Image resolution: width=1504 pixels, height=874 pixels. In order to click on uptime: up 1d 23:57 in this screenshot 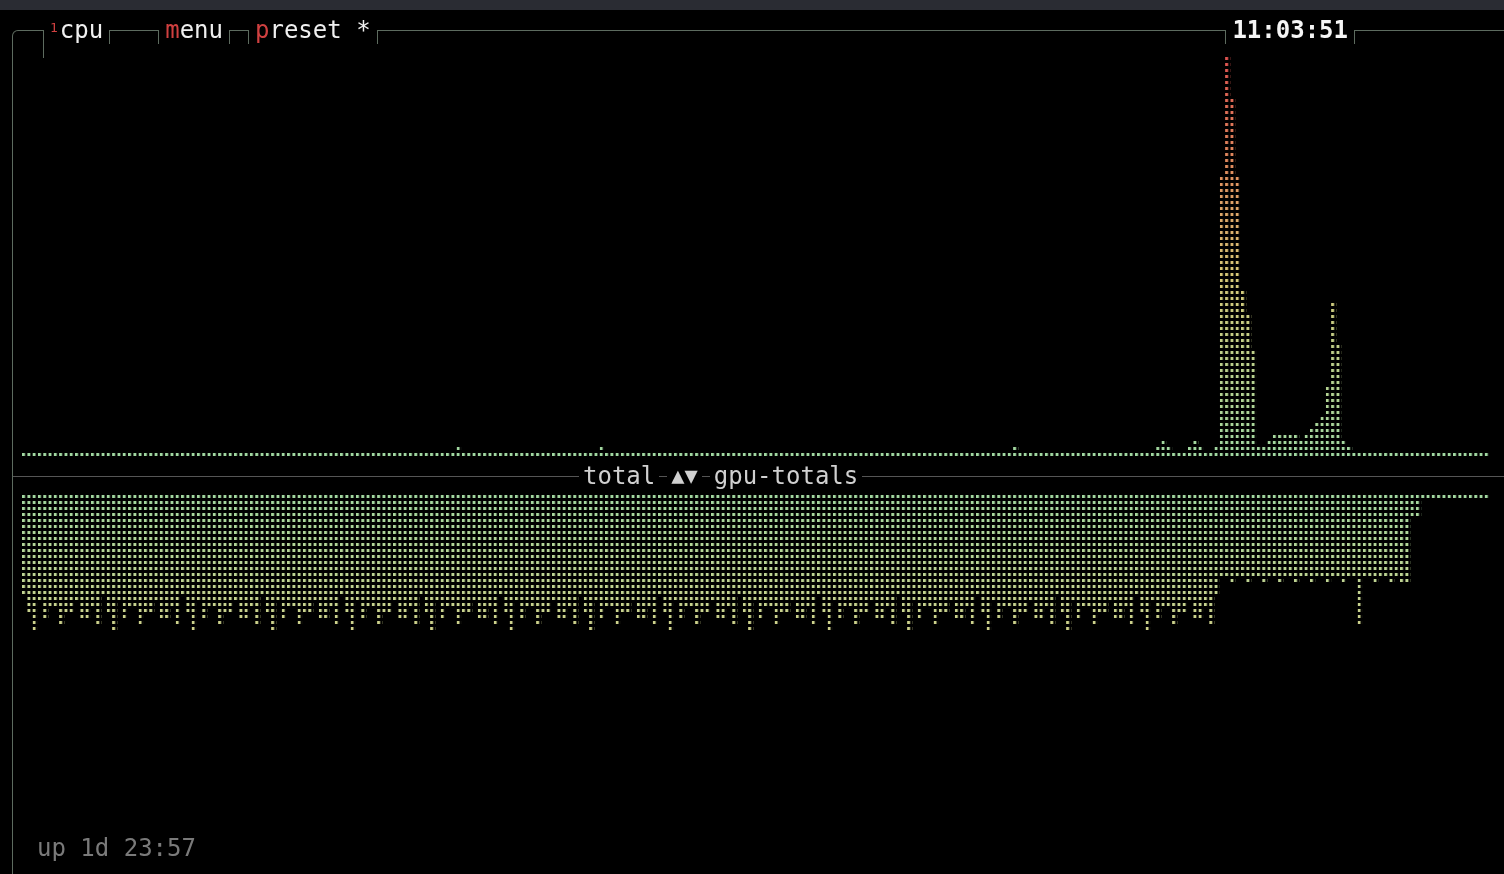, I will do `click(116, 848)`.